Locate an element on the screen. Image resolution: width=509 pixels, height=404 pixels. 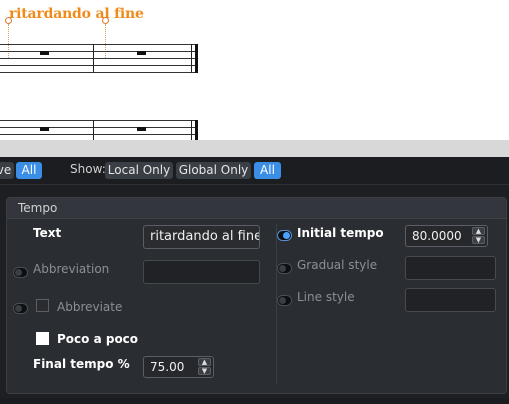
filter-bar: ve All Show: Local Only Global Only All is located at coordinates (254, 171).